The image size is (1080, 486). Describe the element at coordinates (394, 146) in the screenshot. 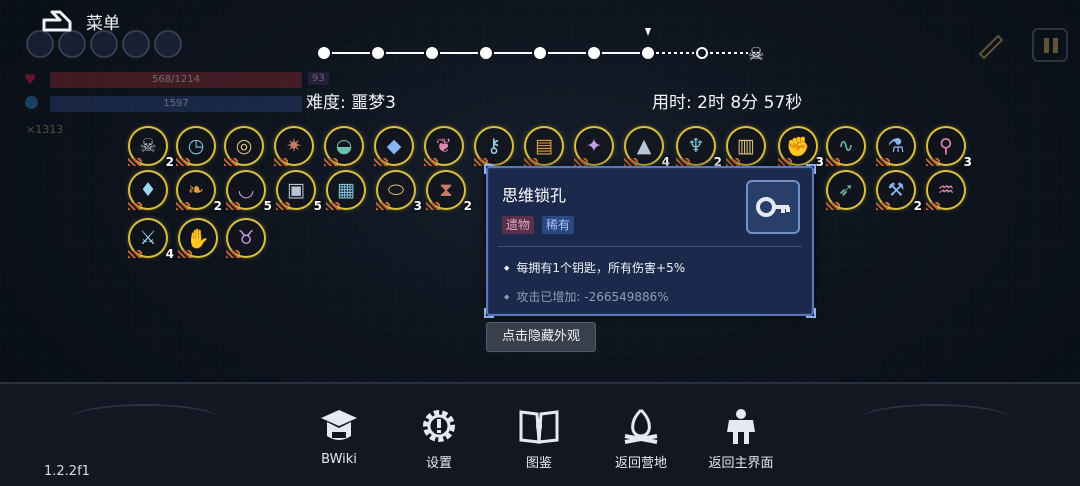

I see `relic-slot: ◆` at that location.